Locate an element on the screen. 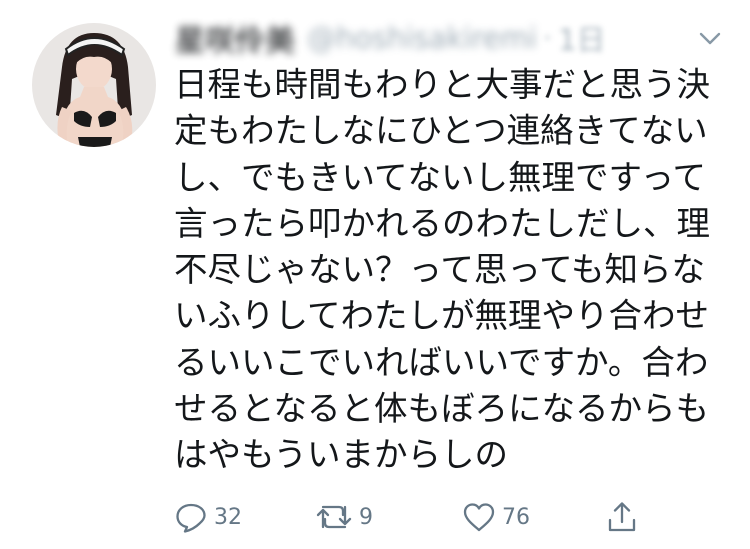 The image size is (750, 549). heart-icon is located at coordinates (479, 517).